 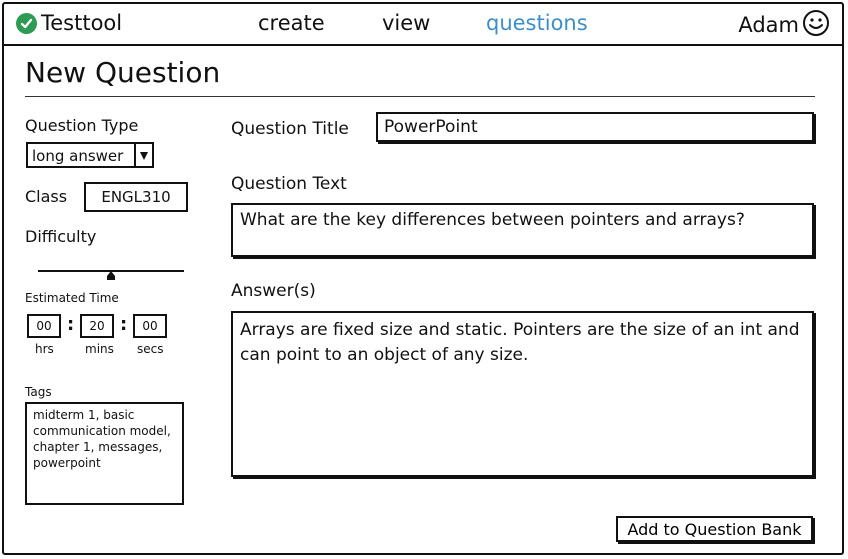 I want to click on class-label: Class, so click(x=46, y=196).